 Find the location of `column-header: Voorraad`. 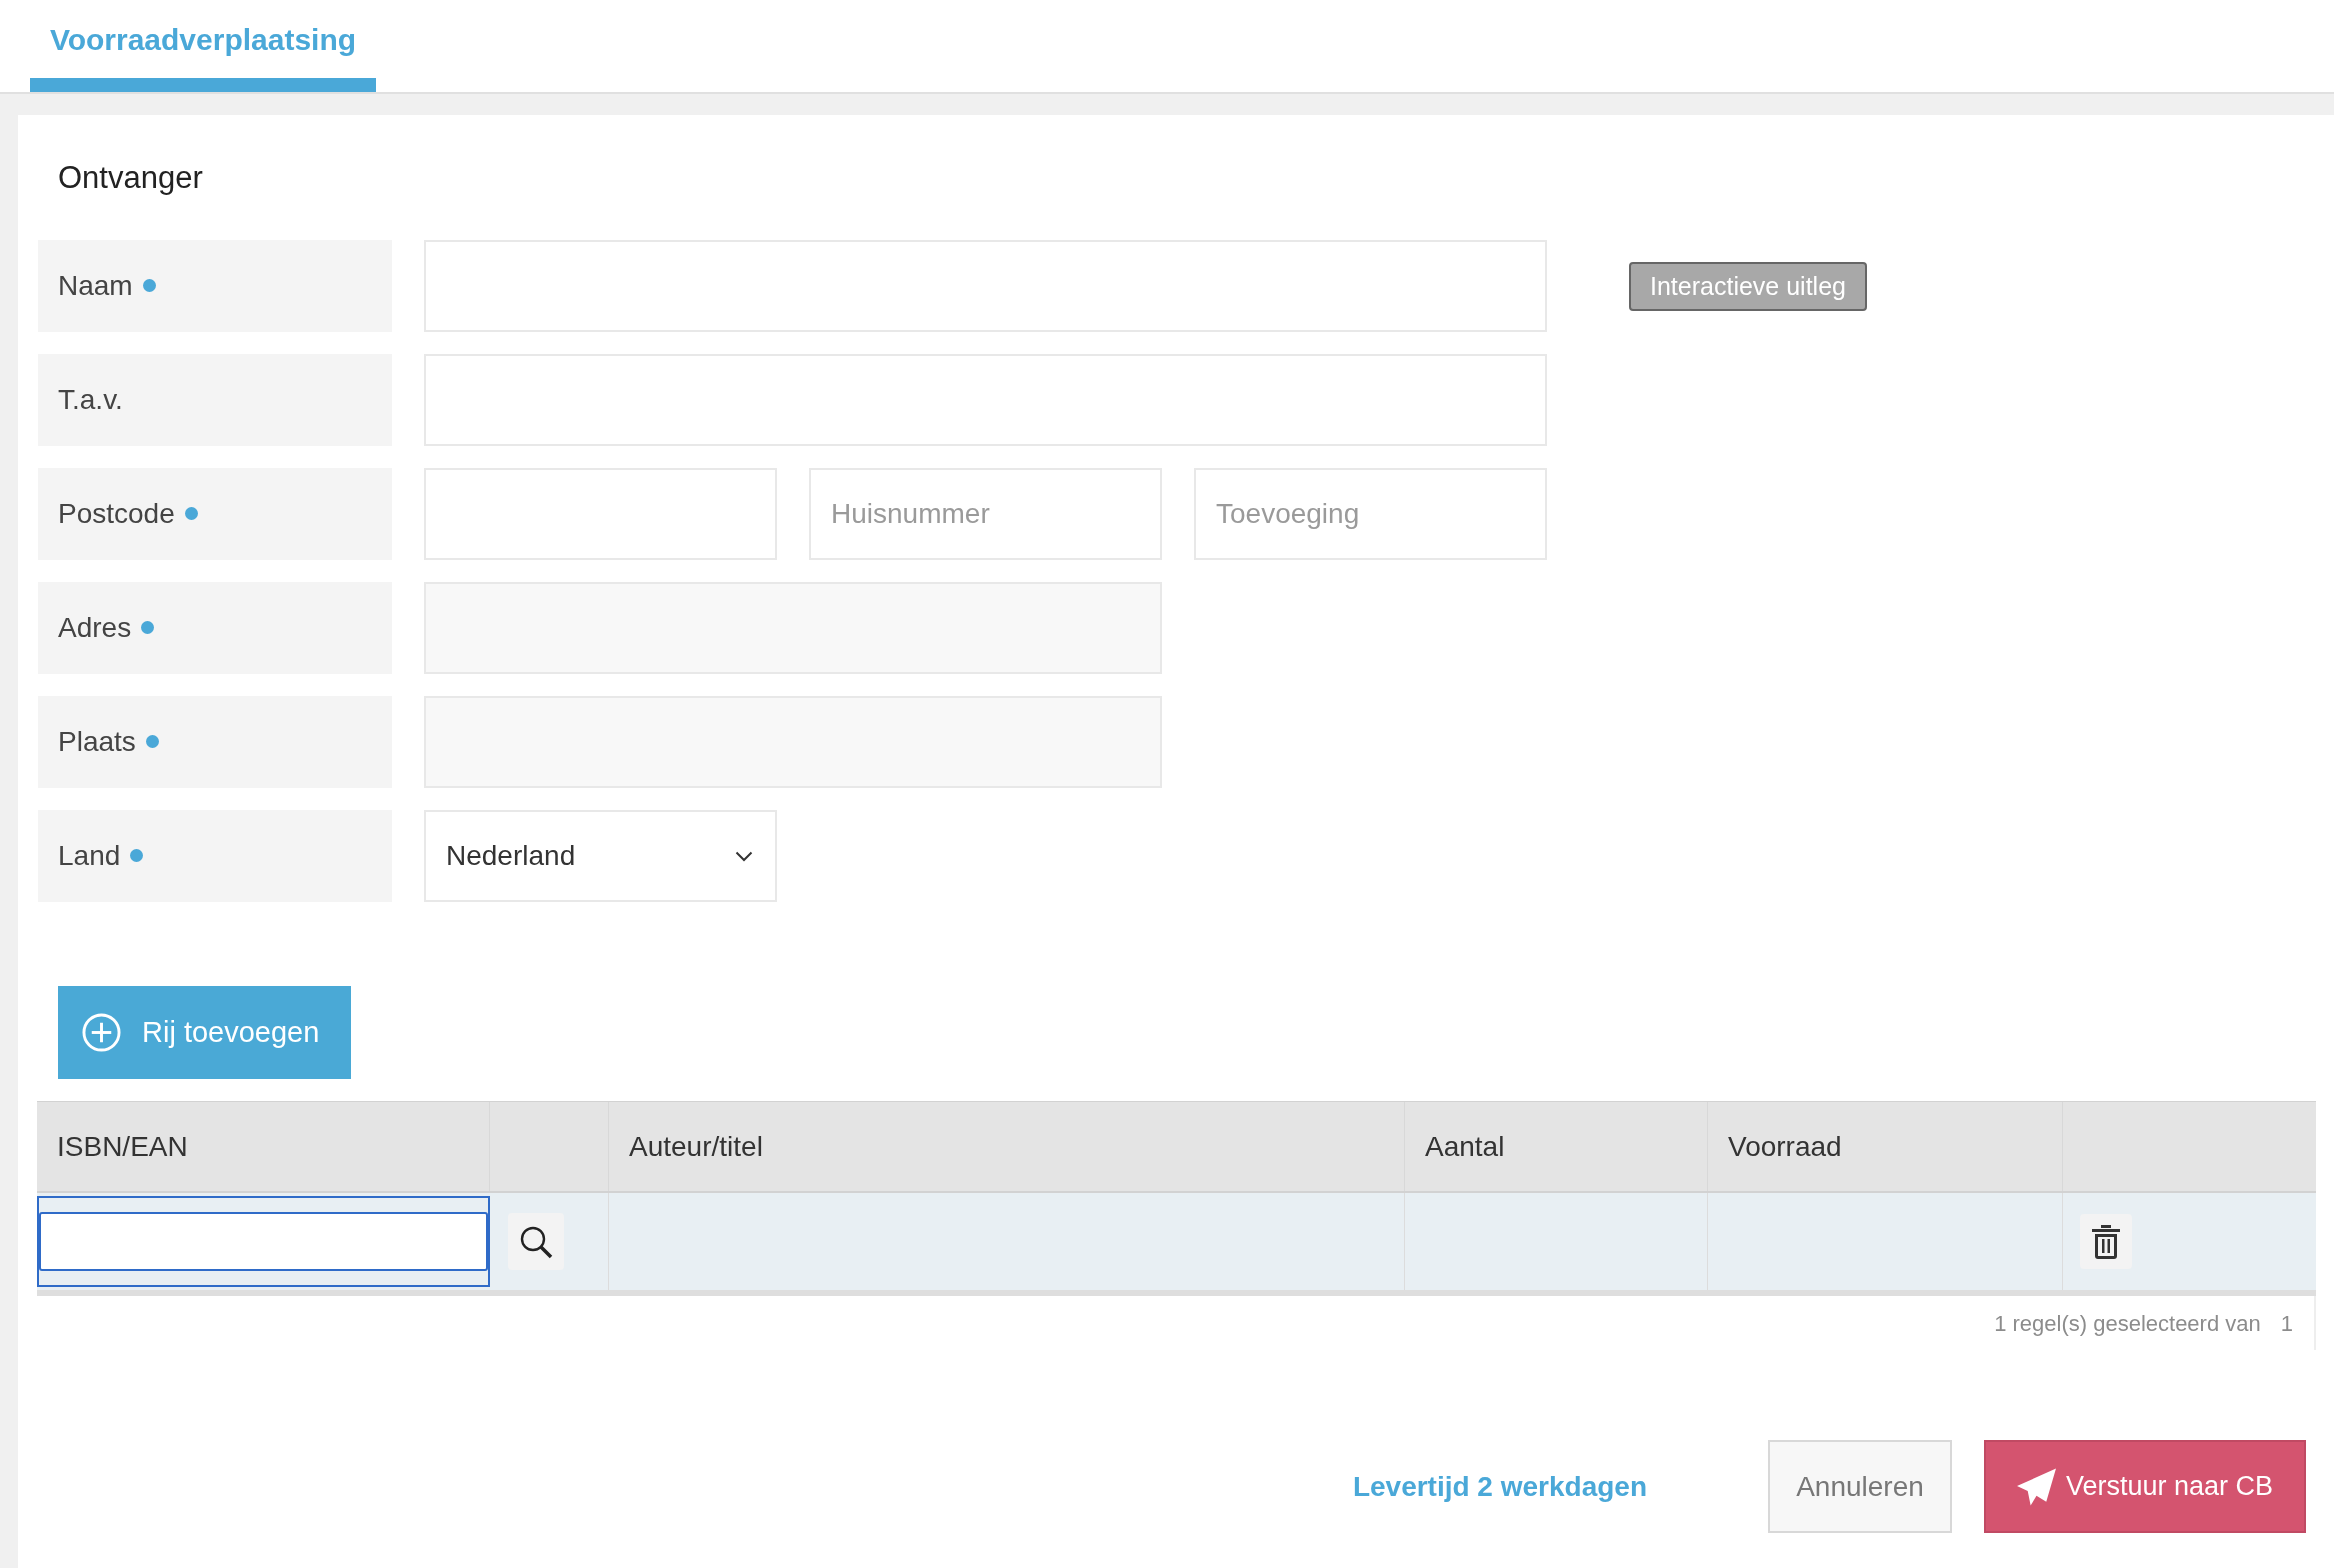

column-header: Voorraad is located at coordinates (1885, 1146).